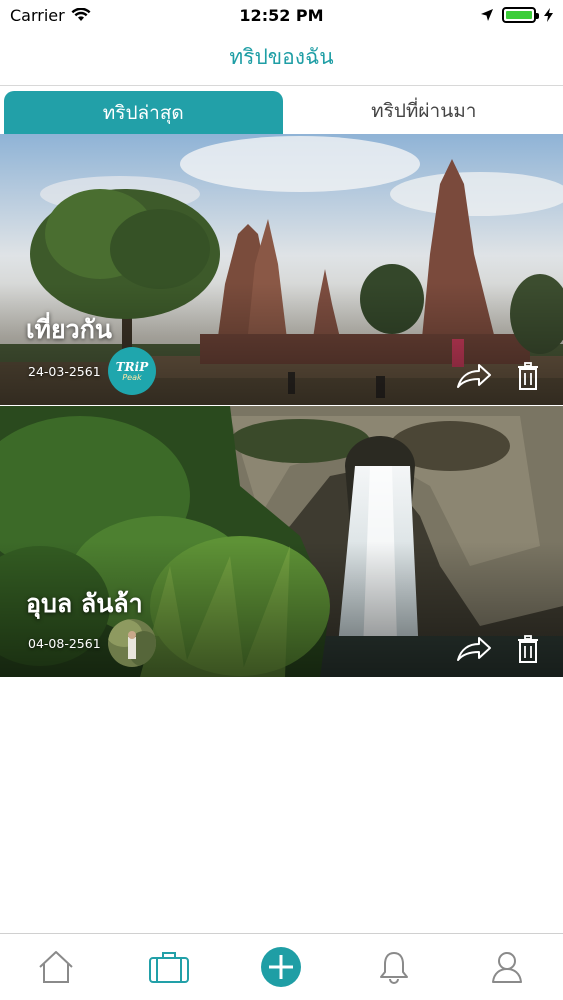 The image size is (563, 1000). Describe the element at coordinates (81, 14) in the screenshot. I see `wifi-icon` at that location.